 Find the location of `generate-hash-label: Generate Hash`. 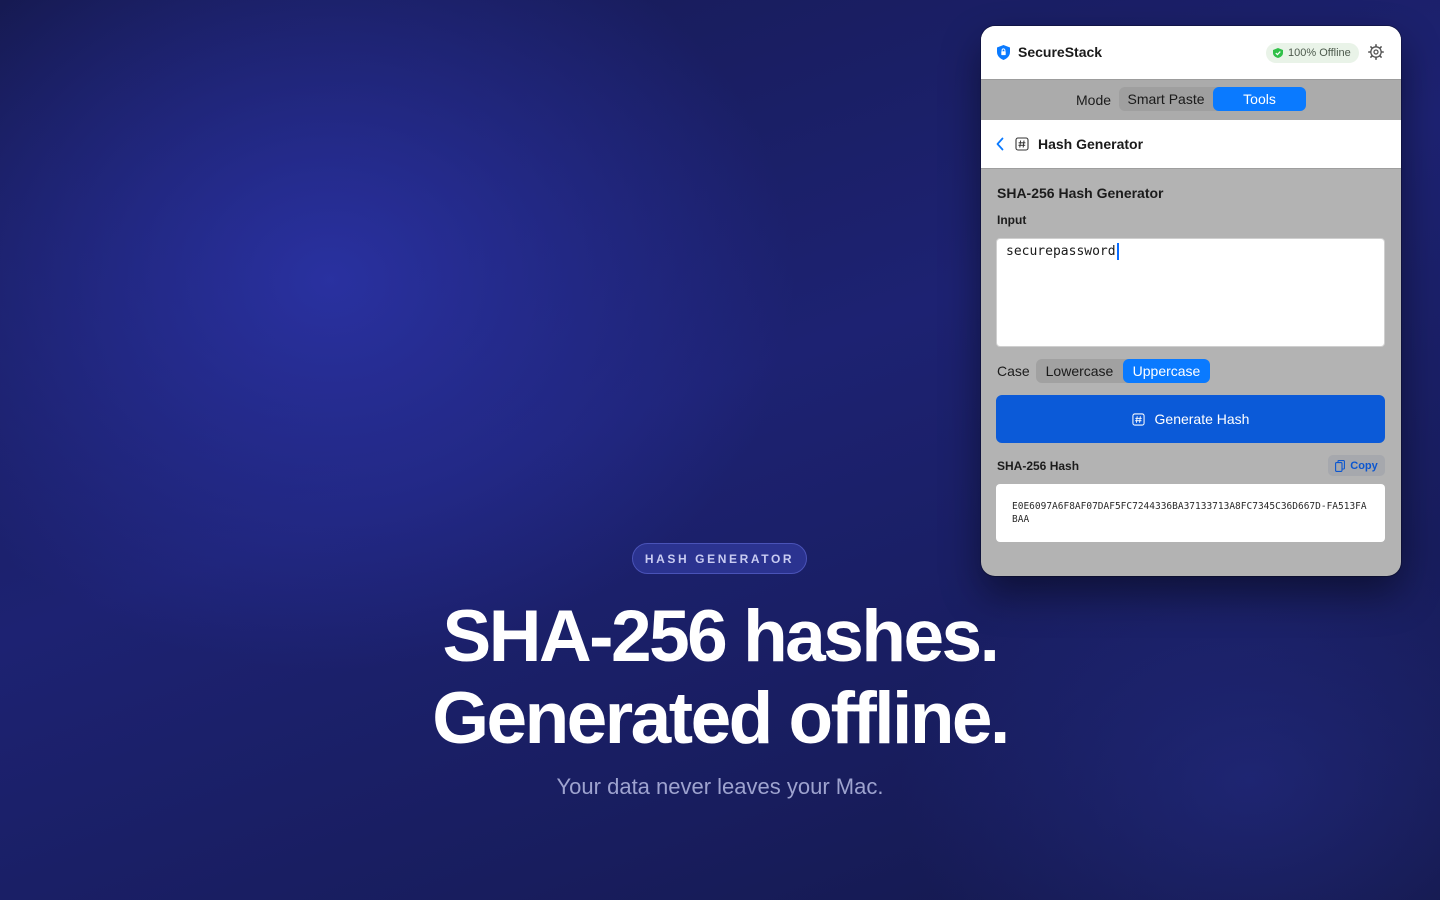

generate-hash-label: Generate Hash is located at coordinates (1202, 419).